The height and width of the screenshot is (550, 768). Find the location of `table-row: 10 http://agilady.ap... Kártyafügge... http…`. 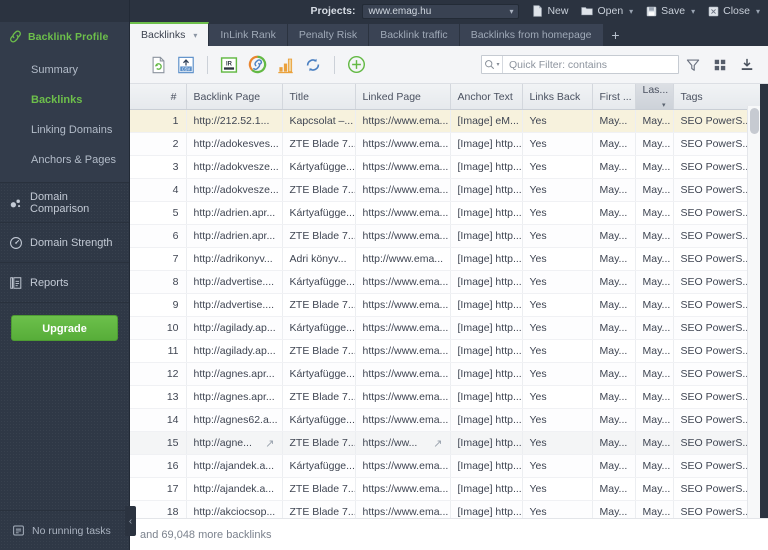

table-row: 10 http://agilady.ap... Kártyafügge... http… is located at coordinates (449, 328).